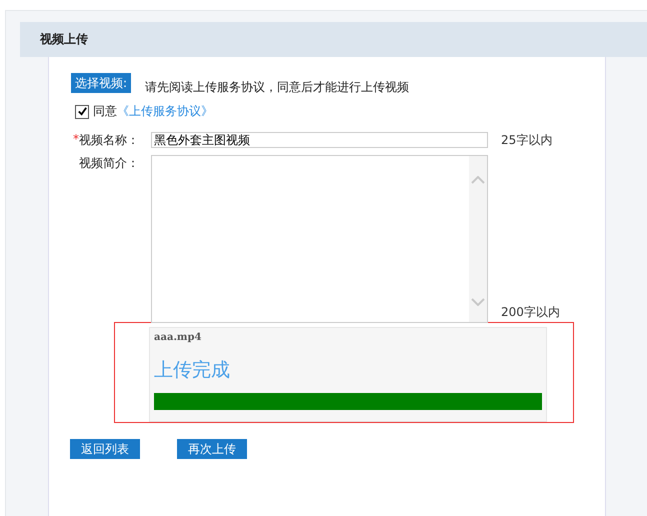 The width and height of the screenshot is (647, 516). I want to click on action-button: 返回列表, so click(105, 449).